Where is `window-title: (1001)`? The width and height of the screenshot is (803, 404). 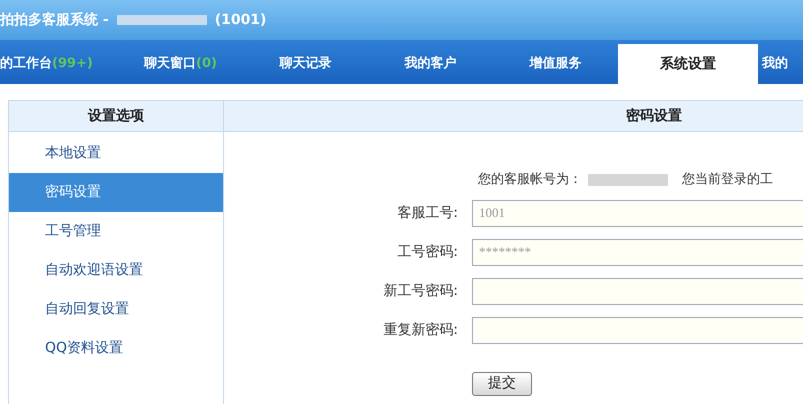
window-title: (1001) is located at coordinates (240, 20).